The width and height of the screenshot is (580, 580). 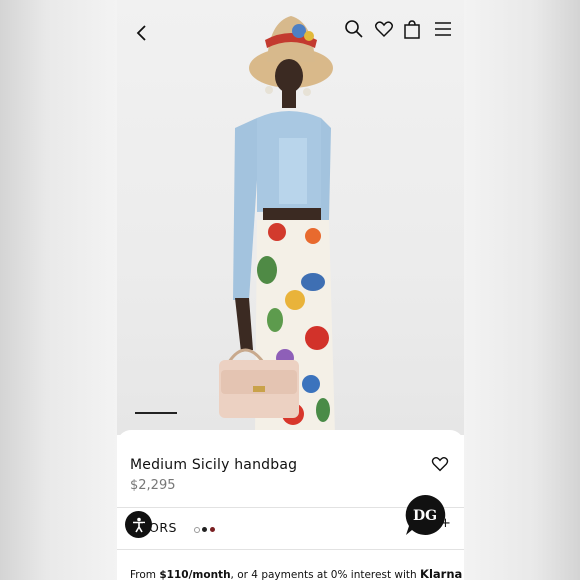 I want to click on color-swatch-black, so click(x=204, y=529).